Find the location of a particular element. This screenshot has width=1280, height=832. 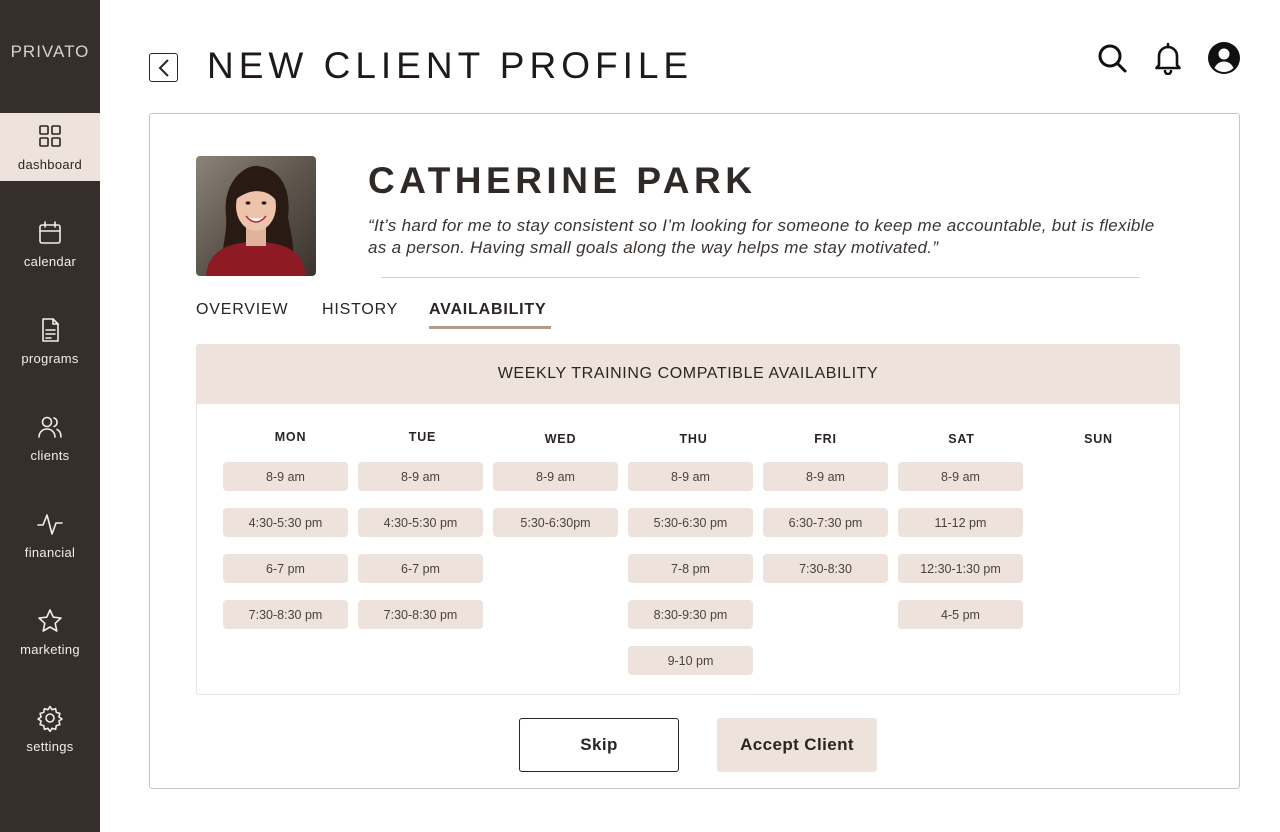

sidebar-item-calendar: calendar is located at coordinates (50, 244).